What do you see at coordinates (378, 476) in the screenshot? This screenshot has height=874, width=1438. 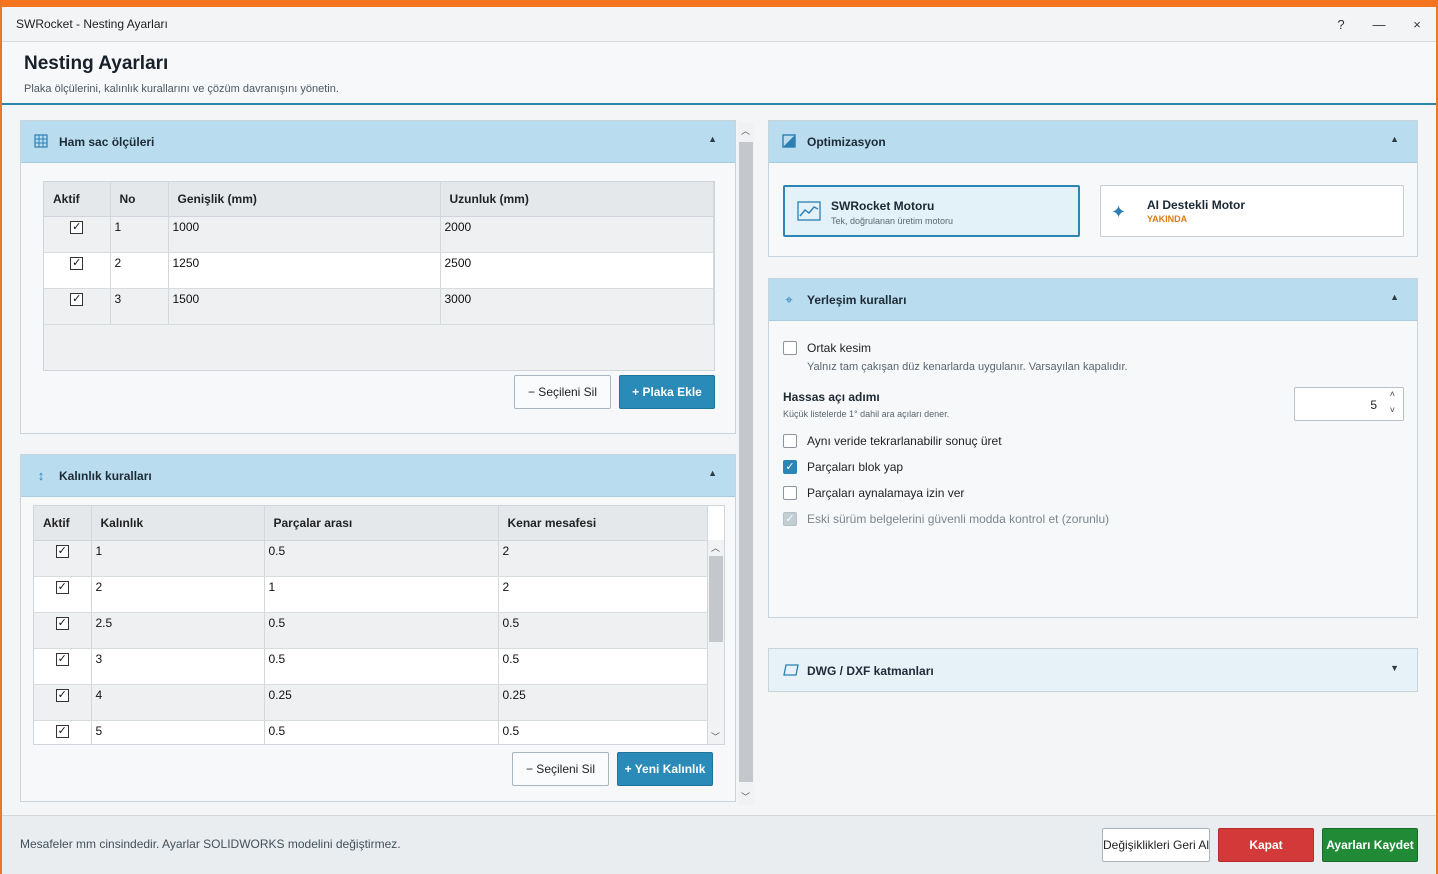 I see `thickness-rules-header: ↕ Kalınlık kuralları ▲` at bounding box center [378, 476].